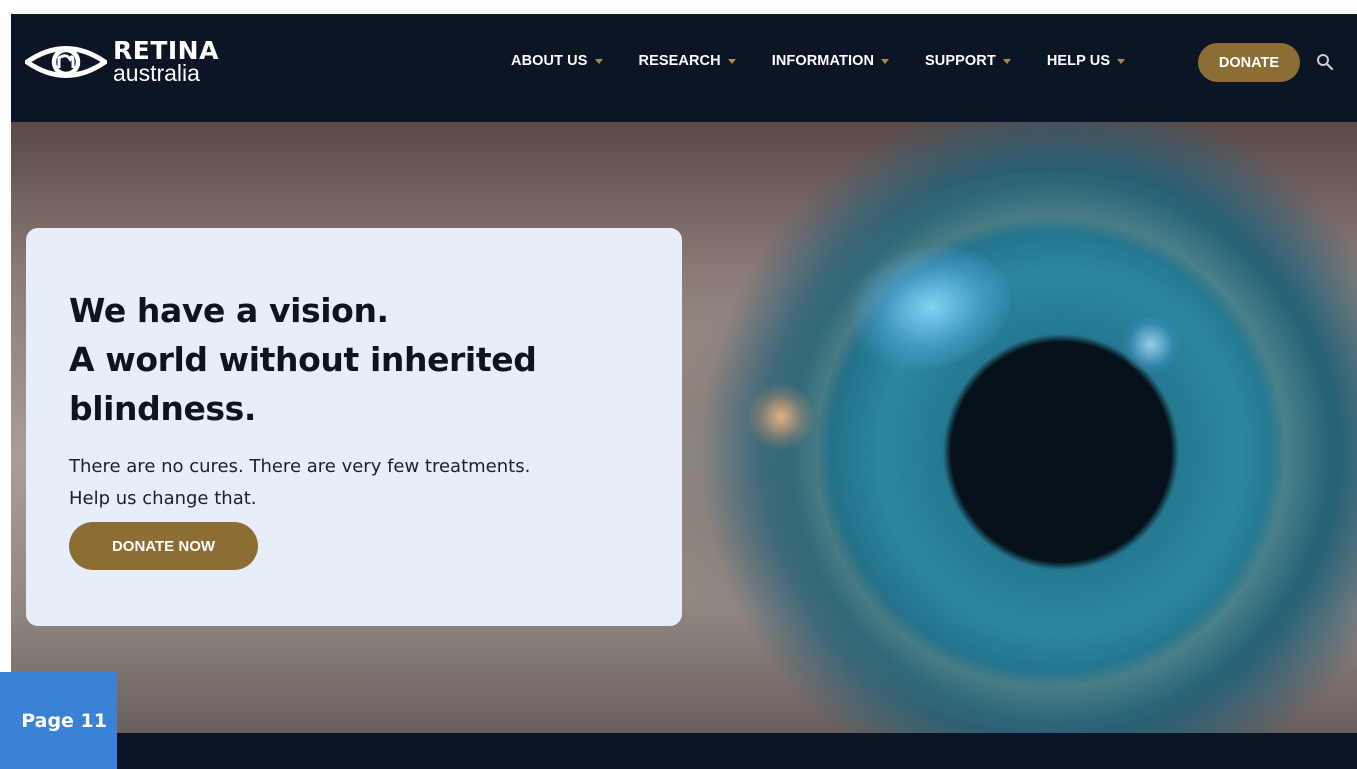 Image resolution: width=1357 pixels, height=769 pixels. Describe the element at coordinates (58, 720) in the screenshot. I see `page-number-badge: Page 11` at that location.